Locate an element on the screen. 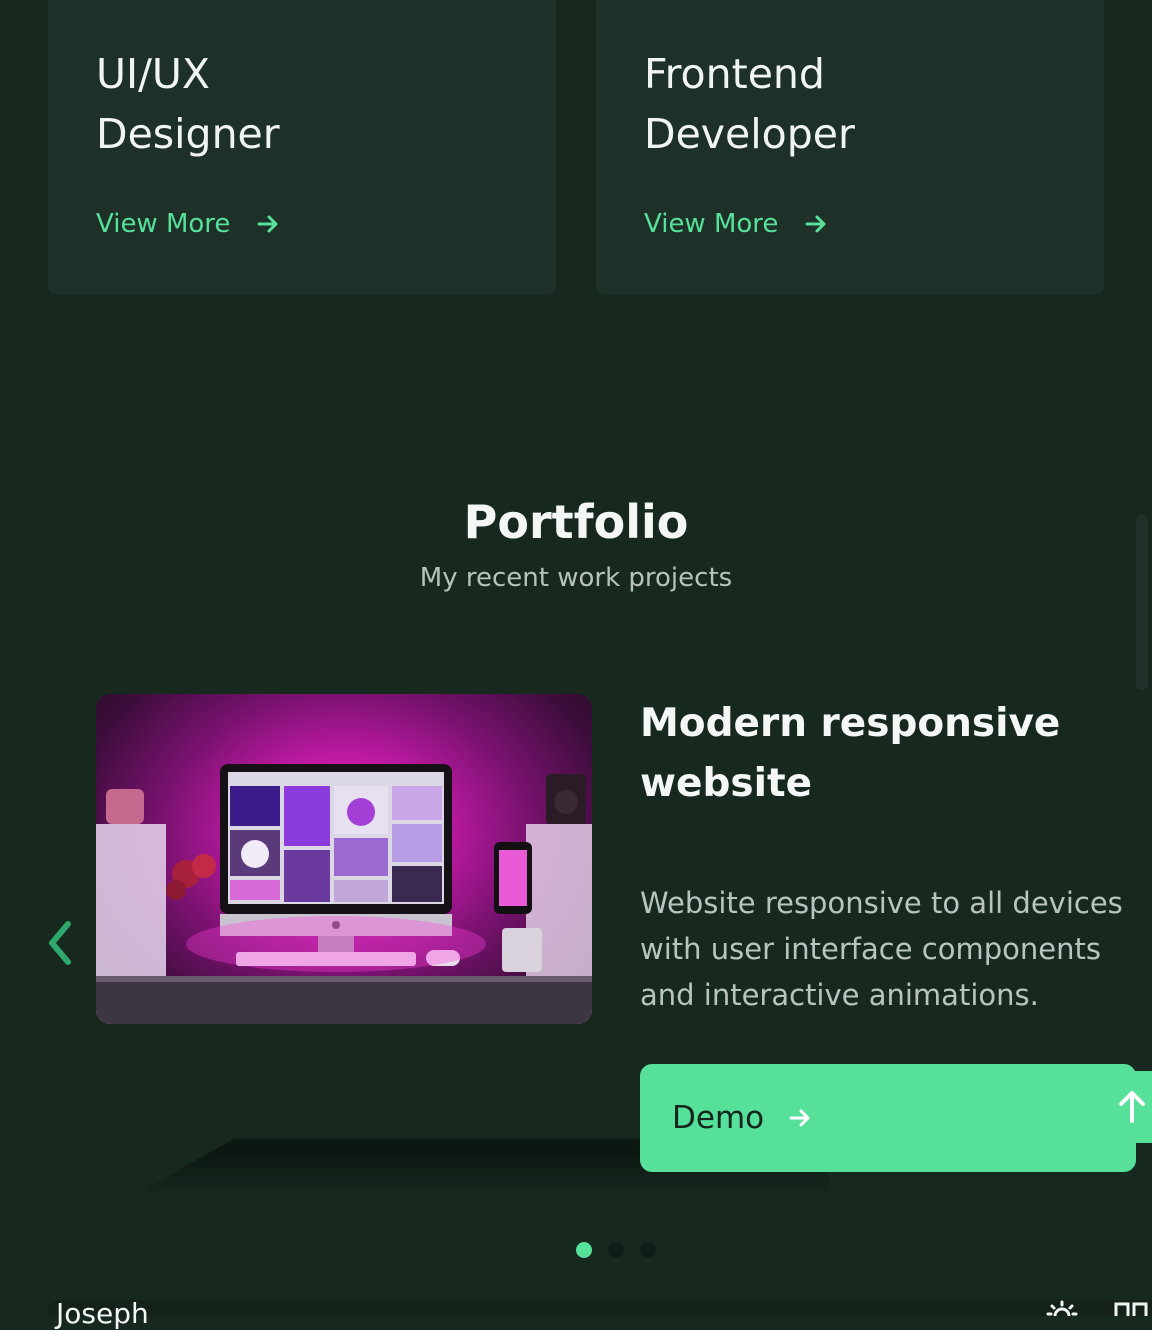 The height and width of the screenshot is (1330, 1152). project-title: Modern responsive website is located at coordinates (850, 753).